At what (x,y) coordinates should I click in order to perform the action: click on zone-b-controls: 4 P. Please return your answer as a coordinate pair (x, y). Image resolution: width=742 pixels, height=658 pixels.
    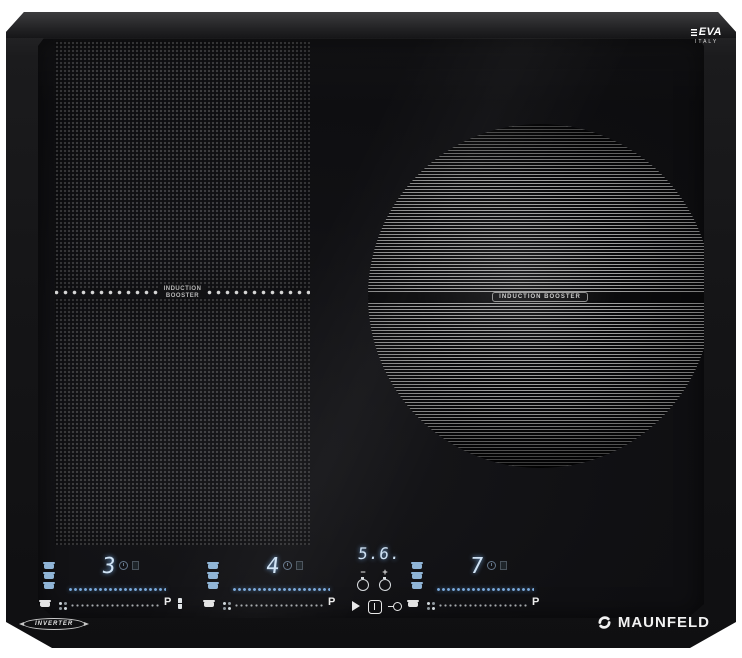
    Looking at the image, I should click on (278, 586).